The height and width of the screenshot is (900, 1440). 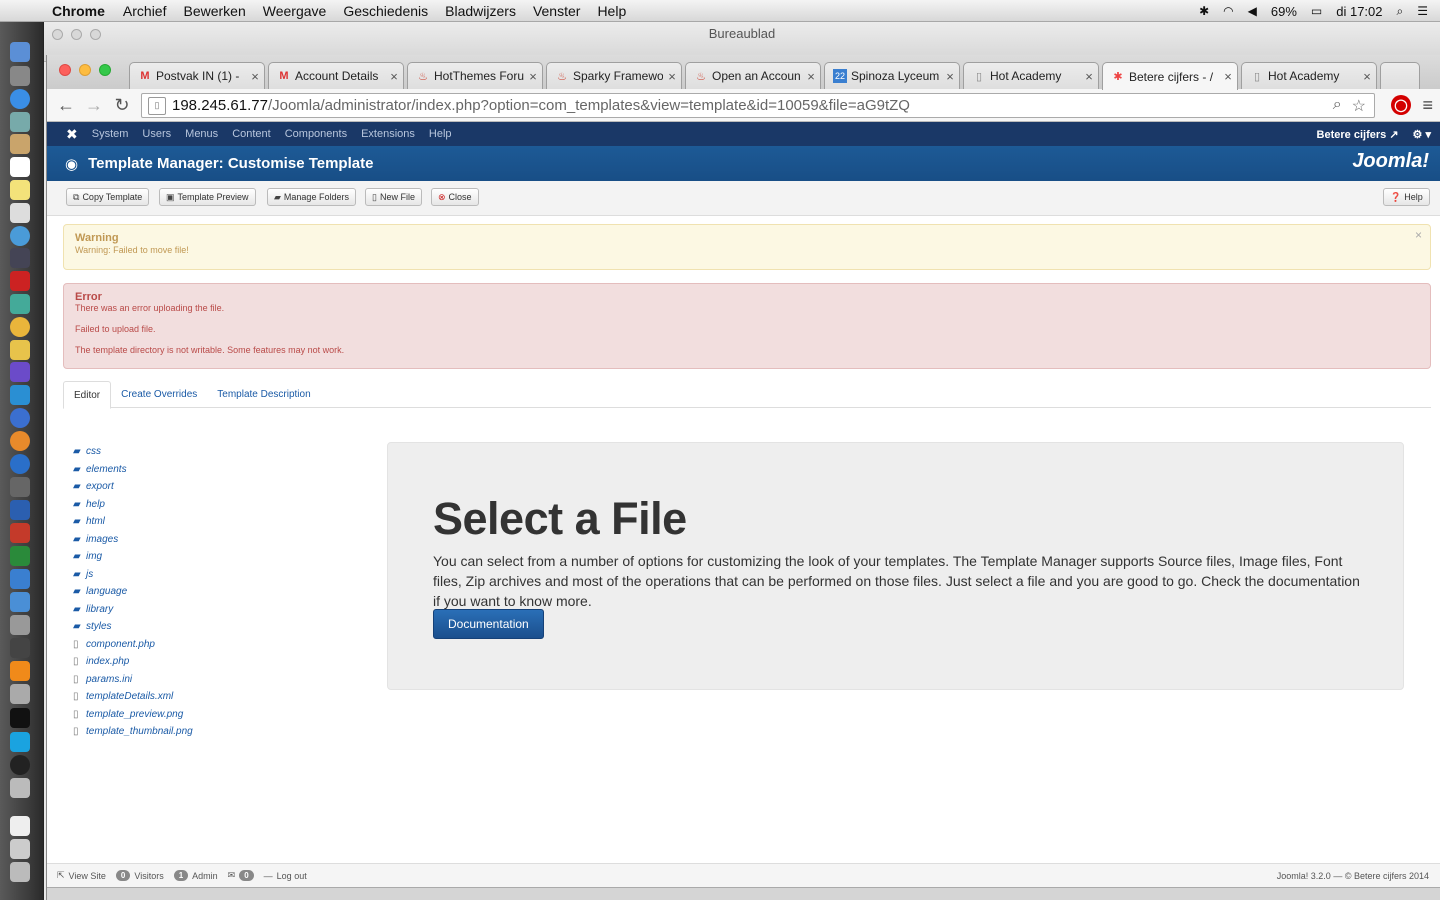 I want to click on network-icon, so click(x=20, y=579).